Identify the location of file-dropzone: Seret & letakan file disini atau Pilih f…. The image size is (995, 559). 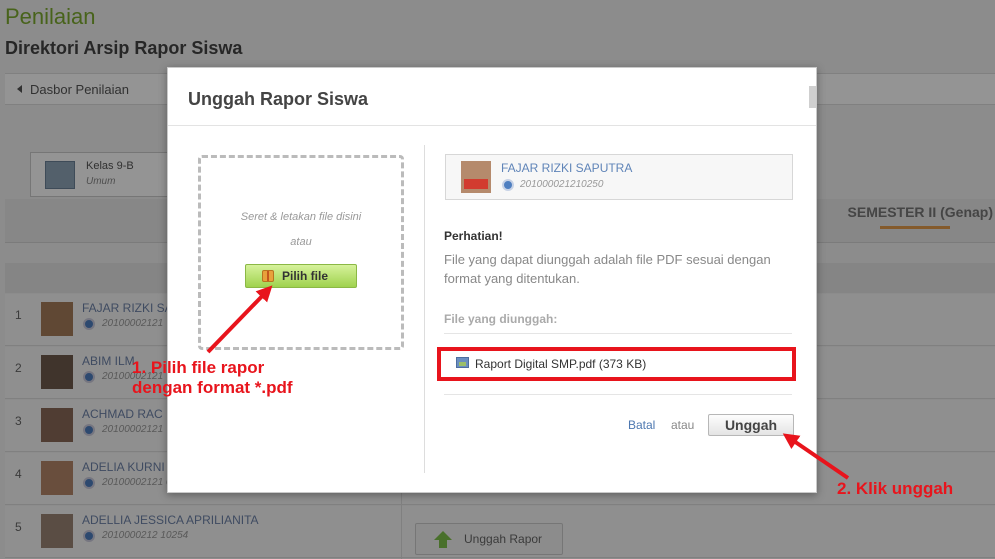
(301, 252).